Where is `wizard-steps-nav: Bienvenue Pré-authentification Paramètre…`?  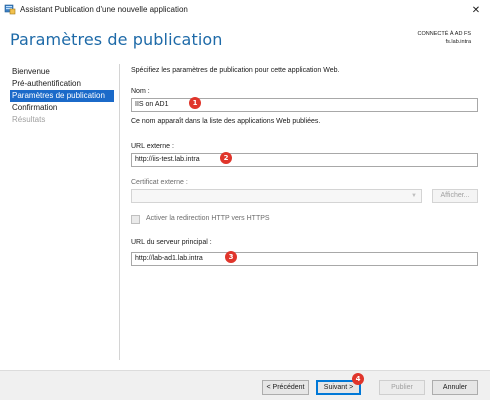
wizard-steps-nav: Bienvenue Pré-authentification Paramètre… is located at coordinates (62, 96).